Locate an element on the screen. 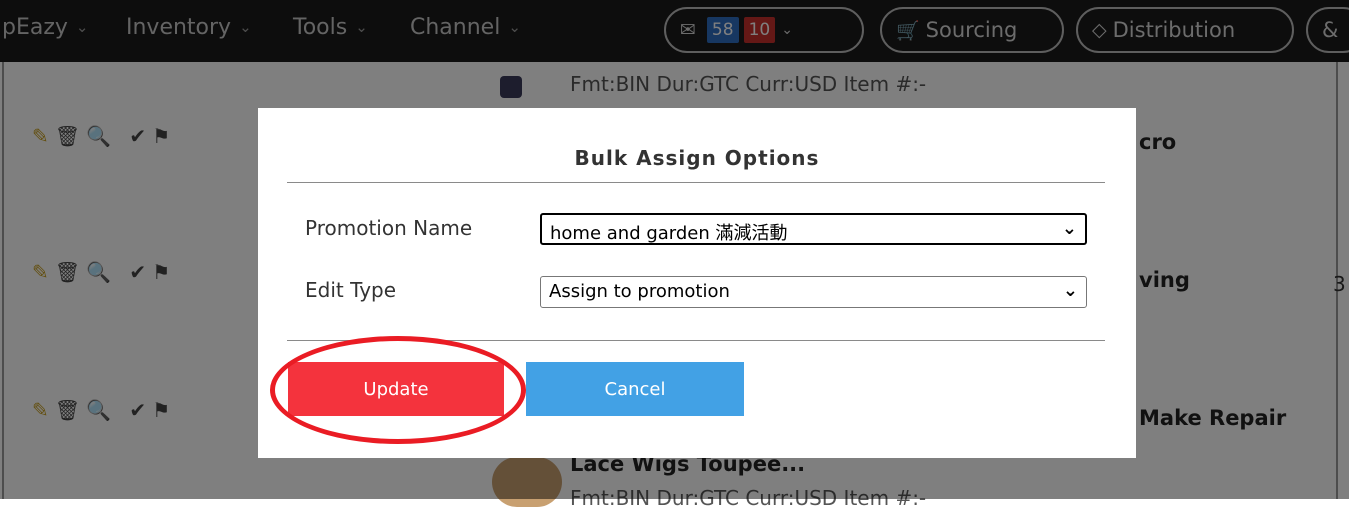 The height and width of the screenshot is (510, 1349). edit-type-value: Assign to promotion is located at coordinates (639, 291).